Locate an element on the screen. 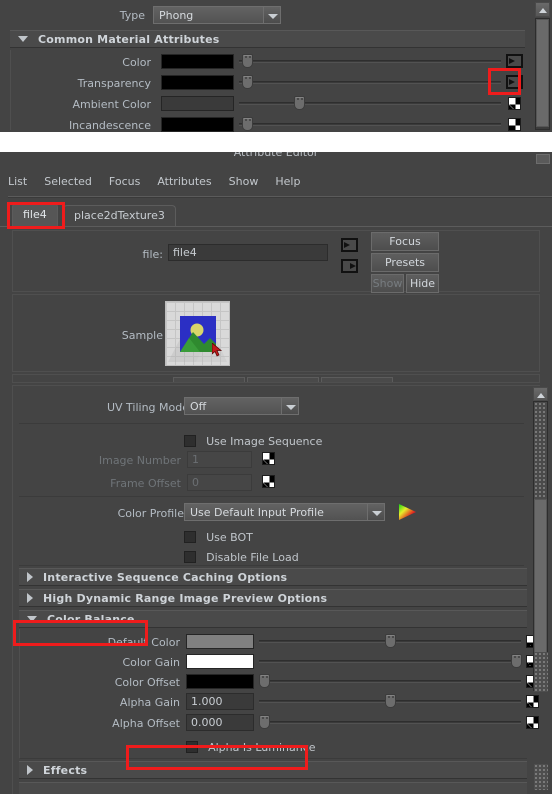  attr-scrollbar-upper is located at coordinates (540, 450).